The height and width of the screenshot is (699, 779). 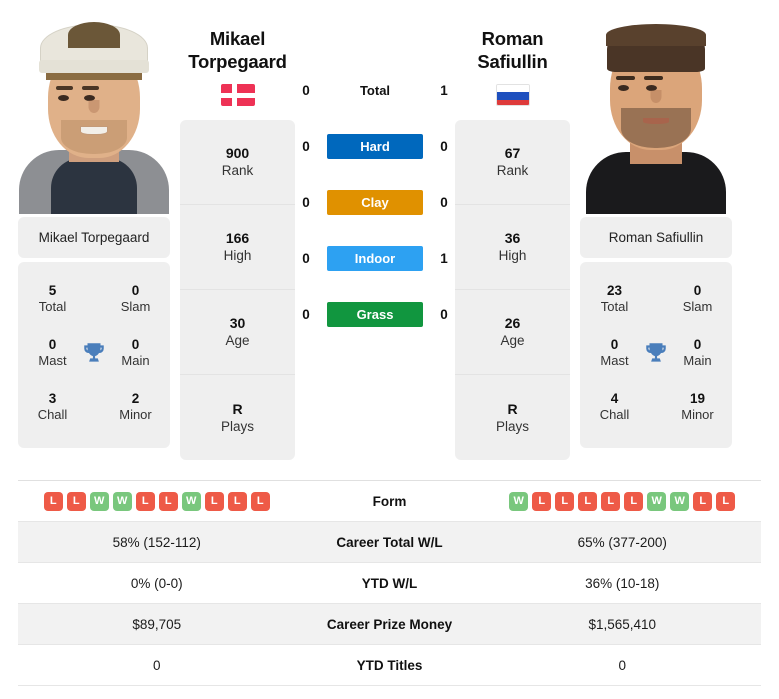 I want to click on left-name-block: Mikael Torpegaard, so click(x=237, y=53).